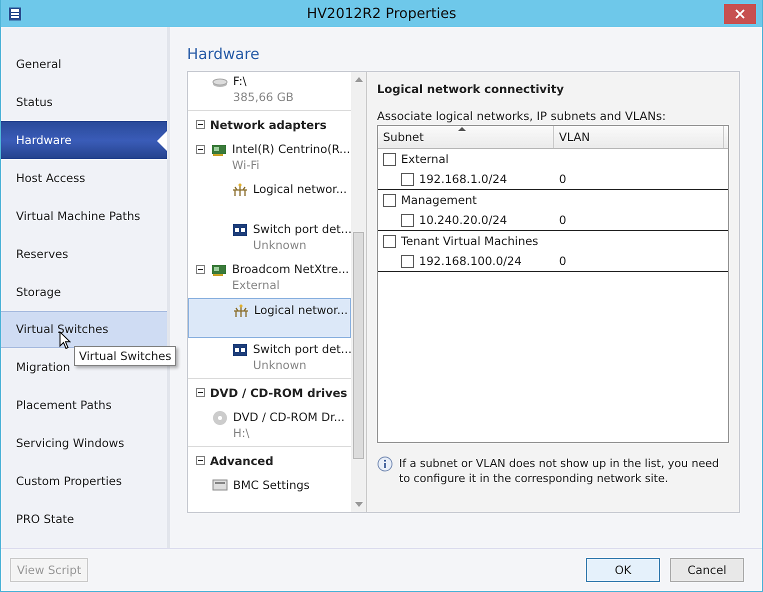  I want to click on scroll-thumb, so click(358, 345).